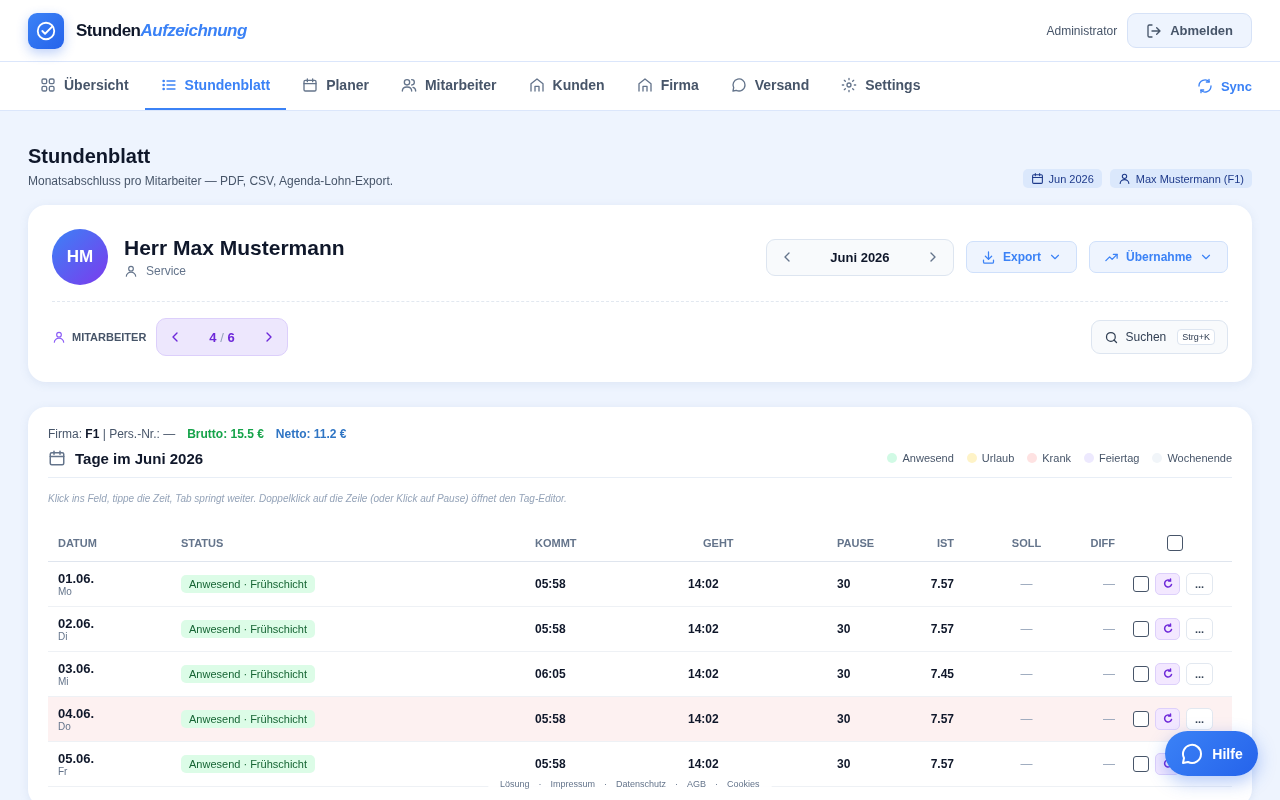  I want to click on employee-nav-label: MITARBEITER, so click(109, 337).